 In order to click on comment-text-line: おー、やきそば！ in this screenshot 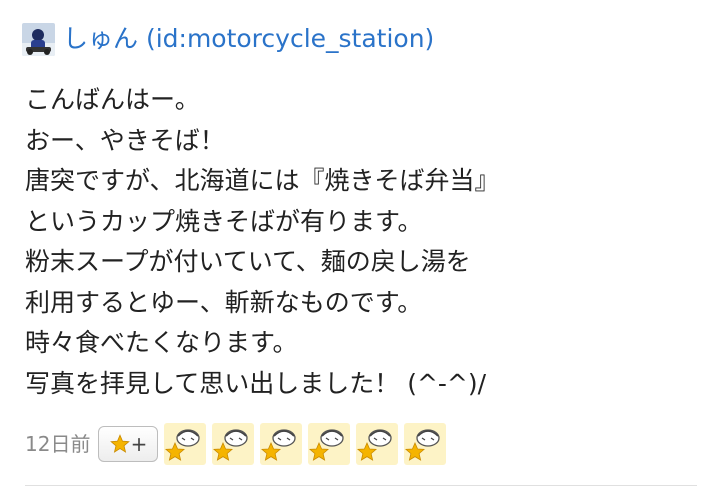, I will do `click(125, 140)`.